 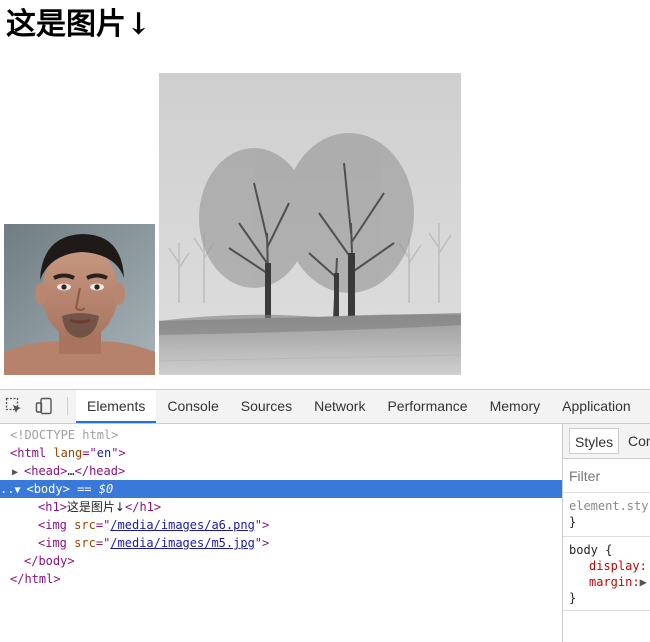 I want to click on element-style-selector: element.sty, so click(x=609, y=506).